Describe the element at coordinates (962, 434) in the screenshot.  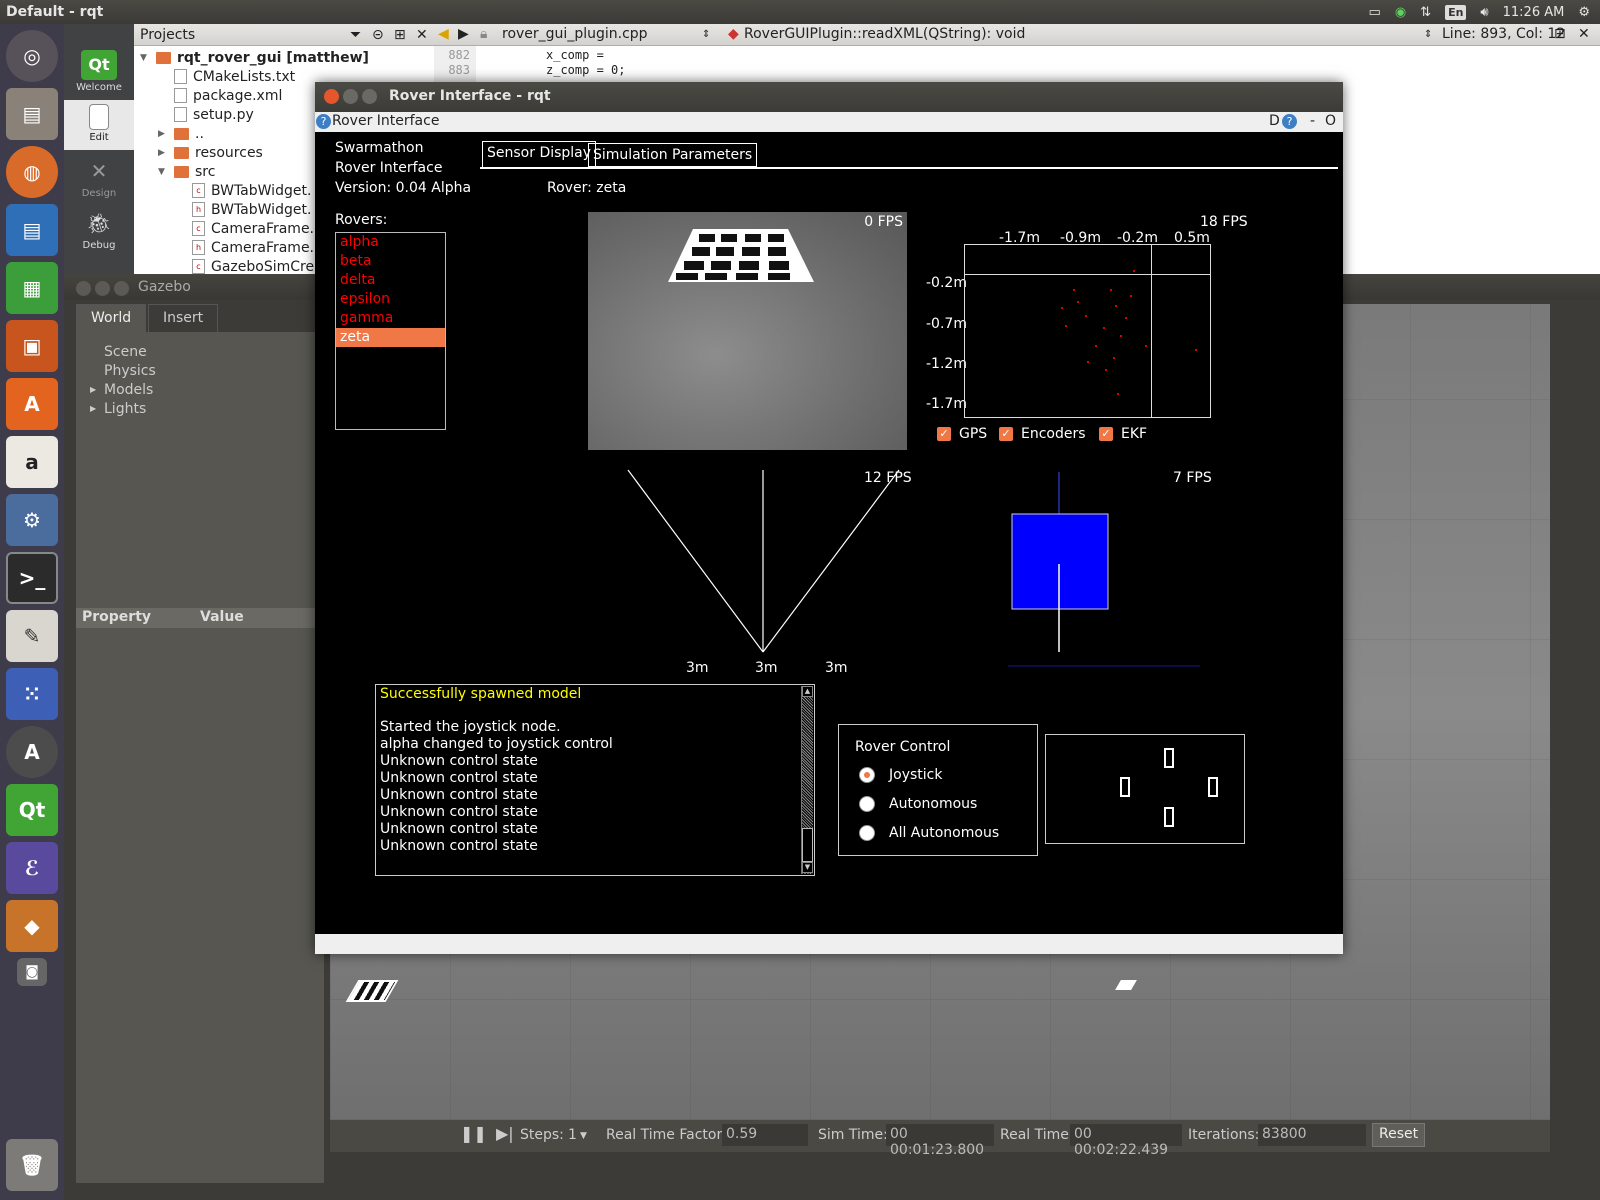
I see `checkbox-gps: ✓ GPS` at that location.